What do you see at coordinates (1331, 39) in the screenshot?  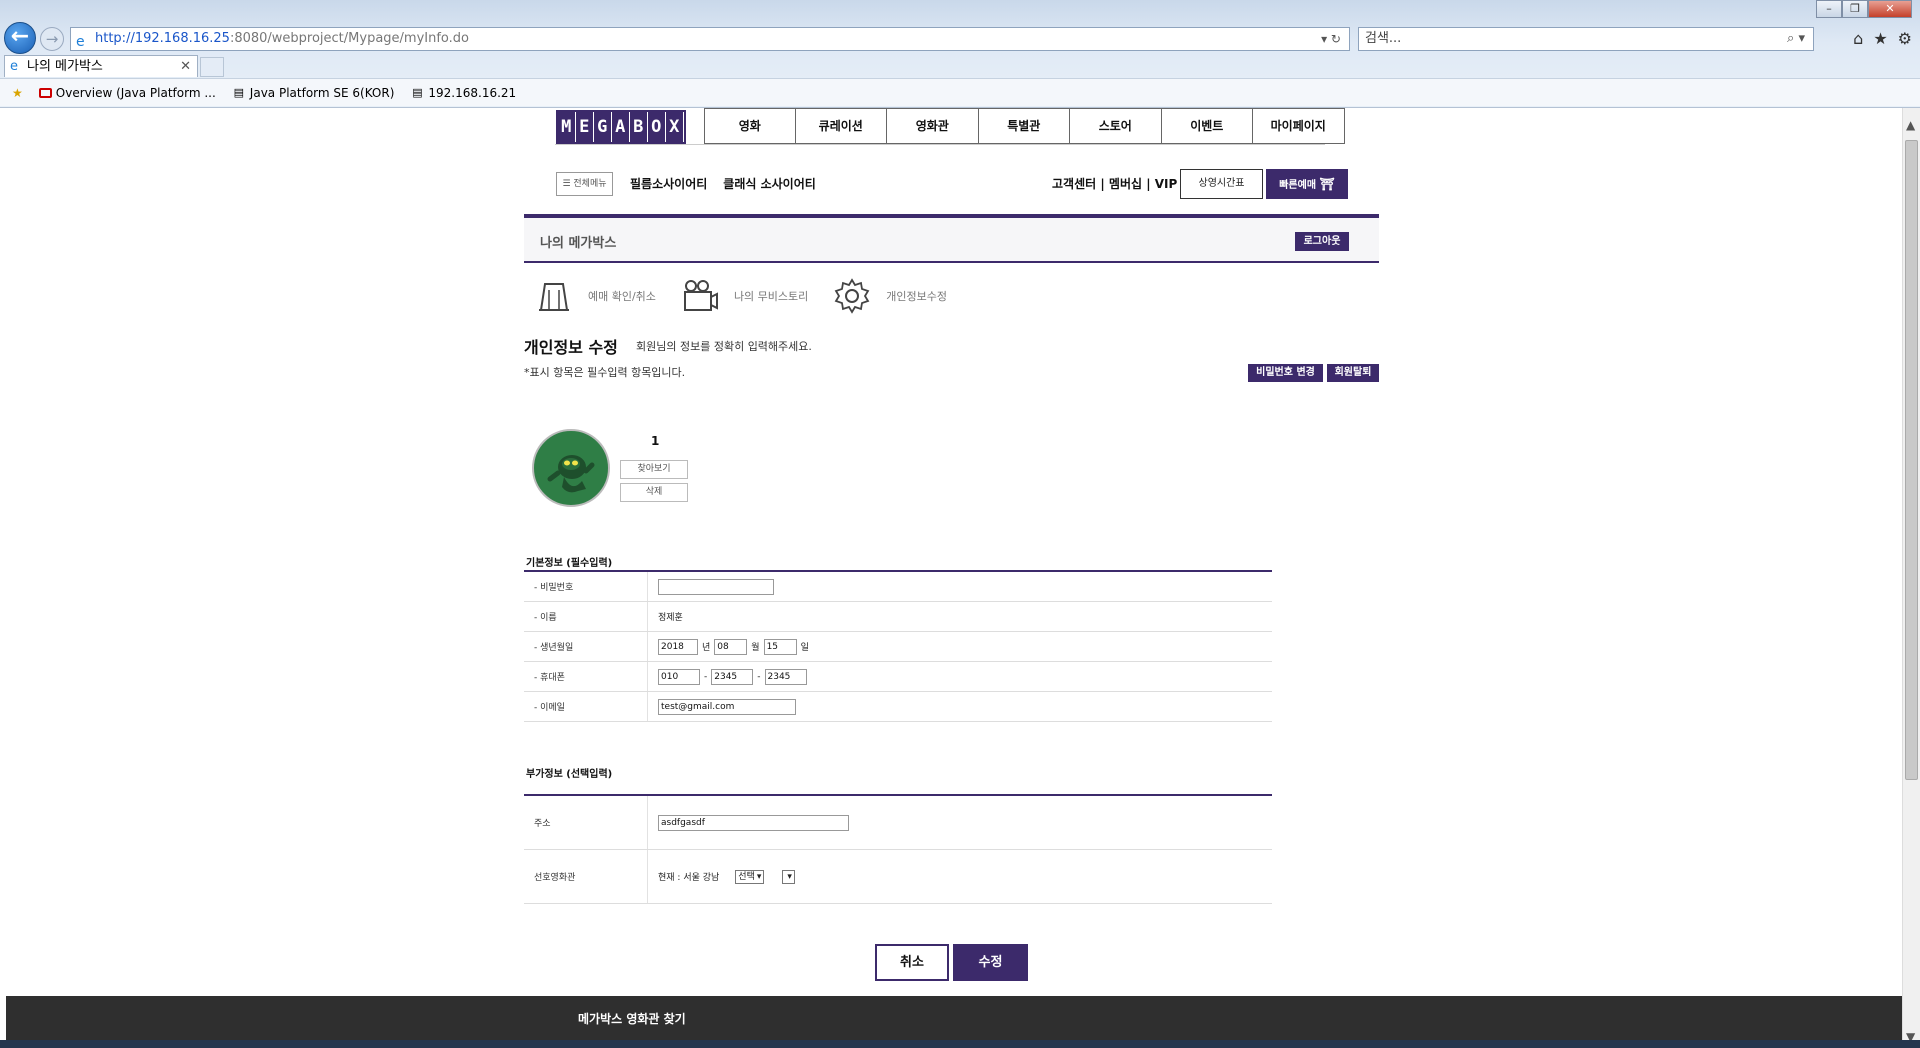 I see `refresh-icon: ▾ ↻` at bounding box center [1331, 39].